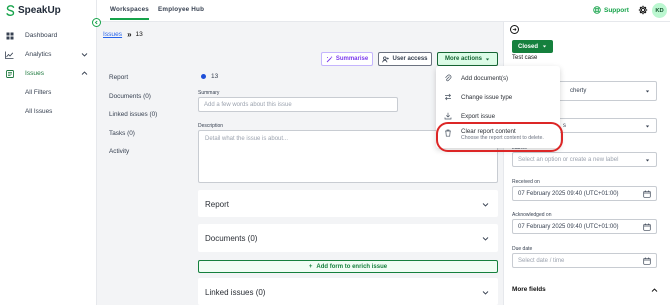 This screenshot has height=305, width=670. What do you see at coordinates (231, 238) in the screenshot?
I see `documents-section-title: Documents (0)` at bounding box center [231, 238].